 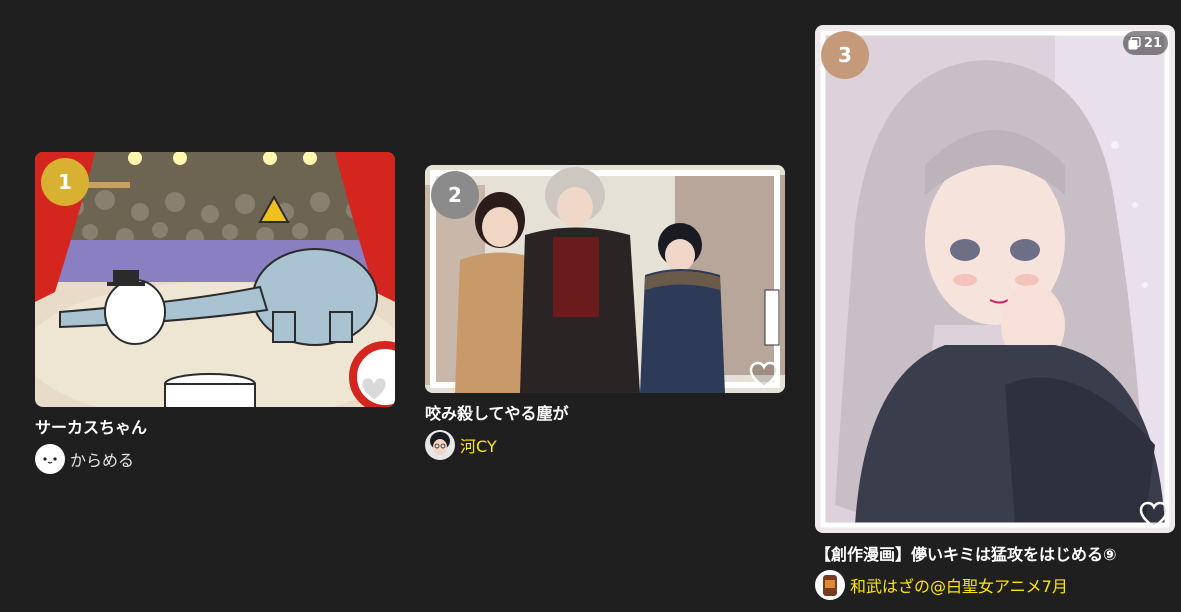 I want to click on author-link: 和武はざの@白聖女アニメ7月, so click(x=941, y=585).